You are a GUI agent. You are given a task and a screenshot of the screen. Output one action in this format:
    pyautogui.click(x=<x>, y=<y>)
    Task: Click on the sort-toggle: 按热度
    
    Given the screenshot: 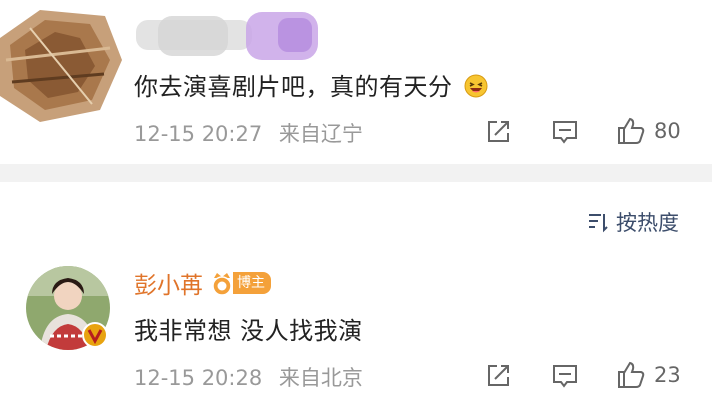 What is the action you would take?
    pyautogui.click(x=632, y=222)
    